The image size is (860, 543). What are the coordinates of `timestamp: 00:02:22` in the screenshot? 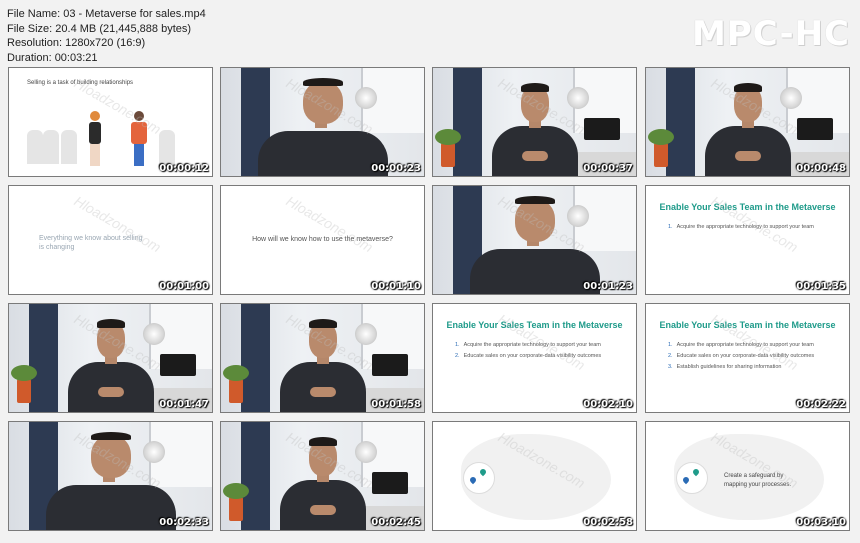 It's located at (821, 404).